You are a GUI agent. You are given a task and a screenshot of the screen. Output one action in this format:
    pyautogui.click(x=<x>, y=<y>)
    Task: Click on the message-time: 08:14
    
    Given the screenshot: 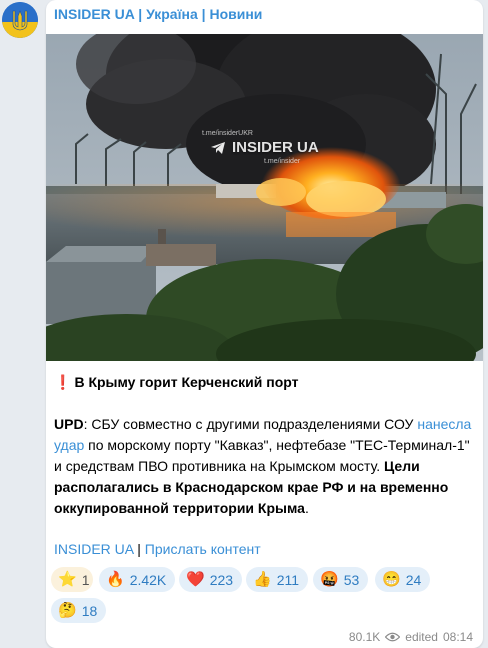 What is the action you would take?
    pyautogui.click(x=457, y=637)
    